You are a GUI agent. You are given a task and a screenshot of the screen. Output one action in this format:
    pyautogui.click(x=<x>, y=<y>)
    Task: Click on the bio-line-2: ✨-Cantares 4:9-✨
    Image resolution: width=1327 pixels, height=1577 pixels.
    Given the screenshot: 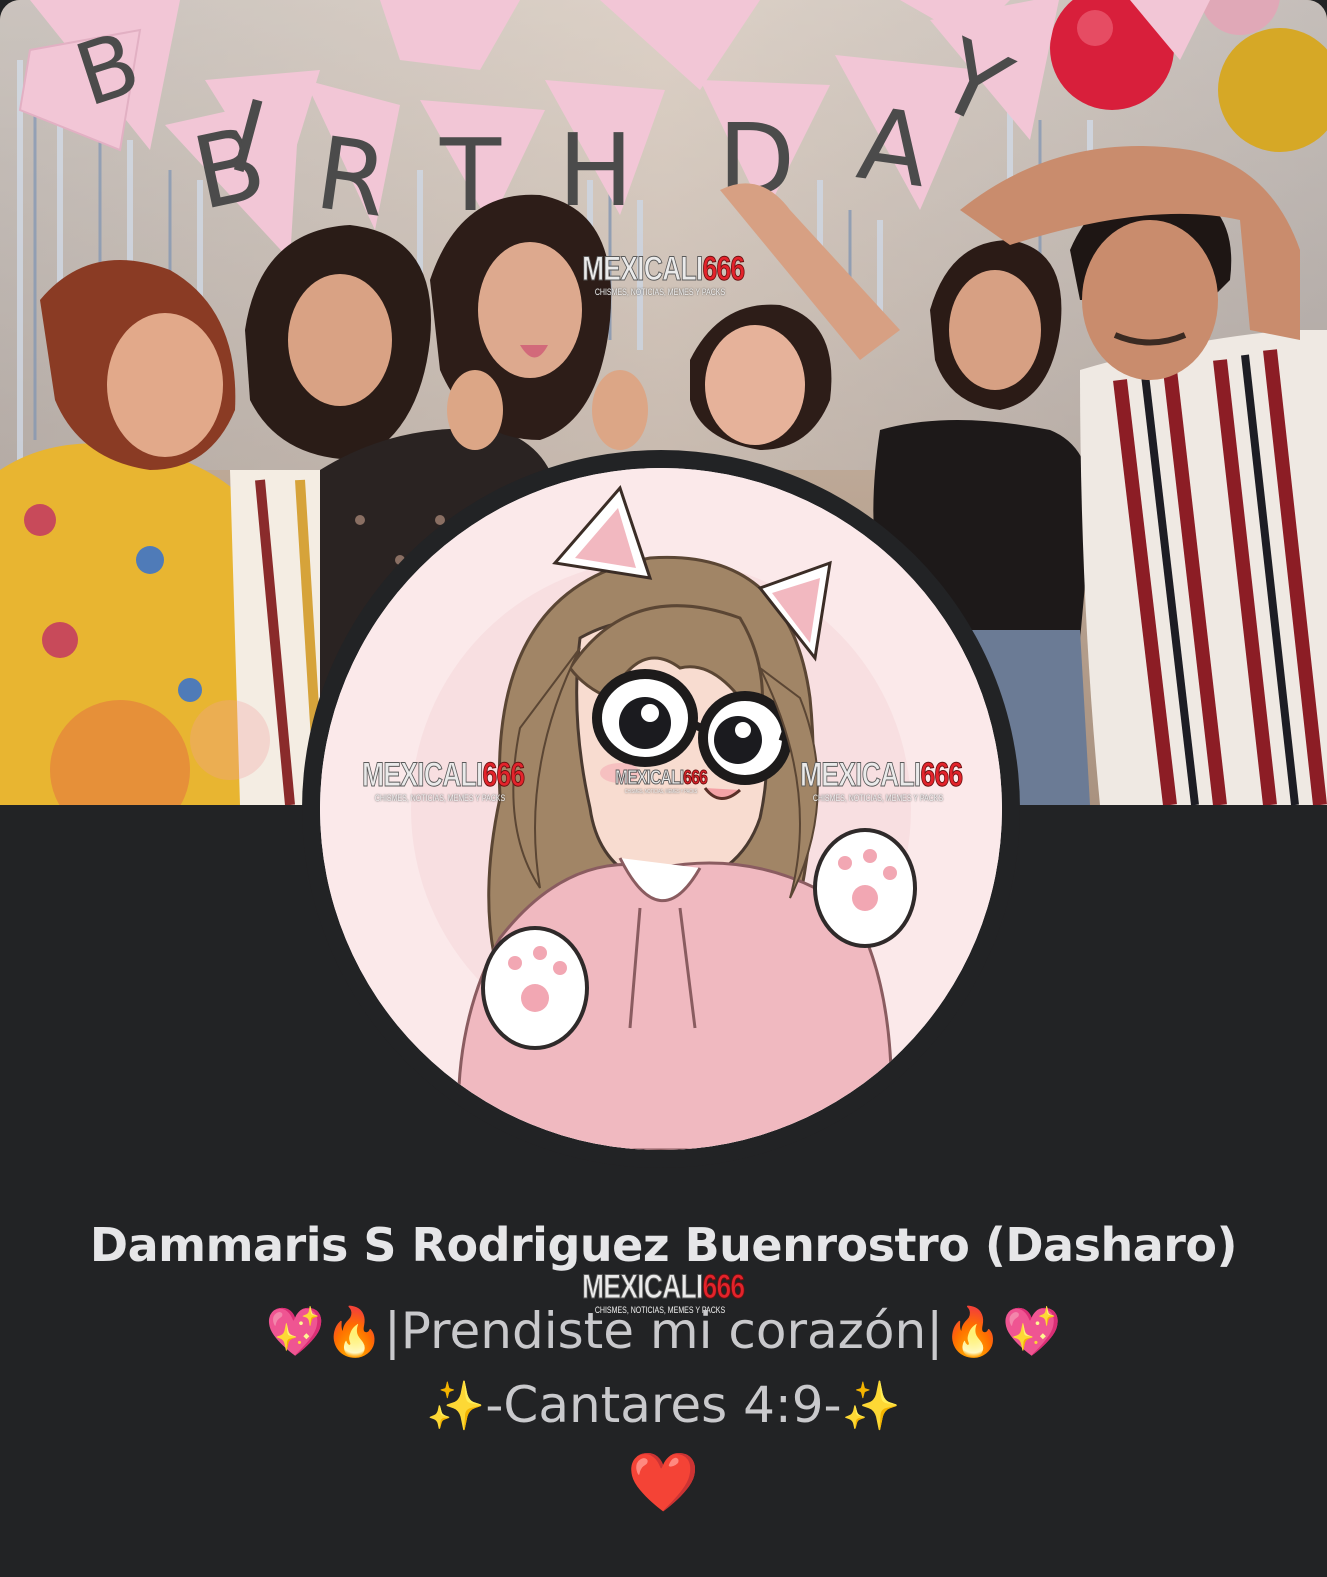 What is the action you would take?
    pyautogui.click(x=663, y=1405)
    